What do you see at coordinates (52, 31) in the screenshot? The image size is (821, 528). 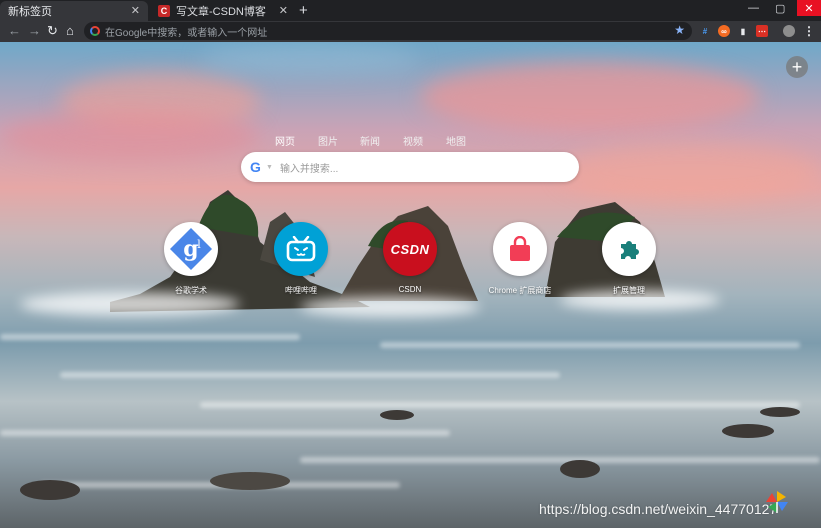 I see `reload-icon: ↻` at bounding box center [52, 31].